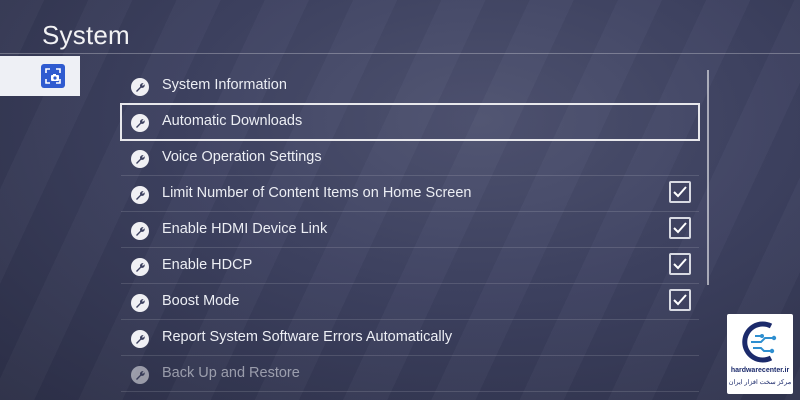 This screenshot has width=800, height=400. What do you see at coordinates (53, 76) in the screenshot?
I see `screen-capture-icon` at bounding box center [53, 76].